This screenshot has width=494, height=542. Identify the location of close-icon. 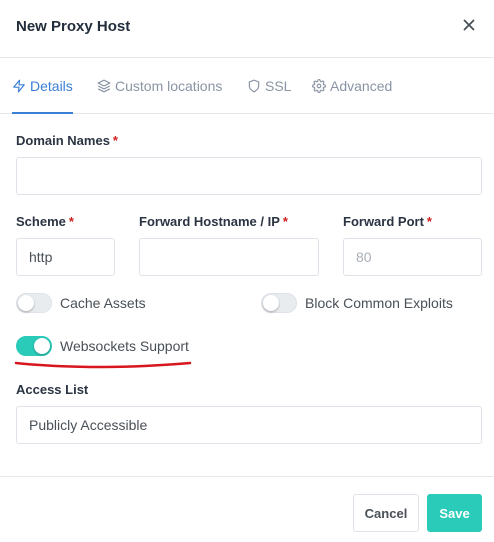
(469, 25).